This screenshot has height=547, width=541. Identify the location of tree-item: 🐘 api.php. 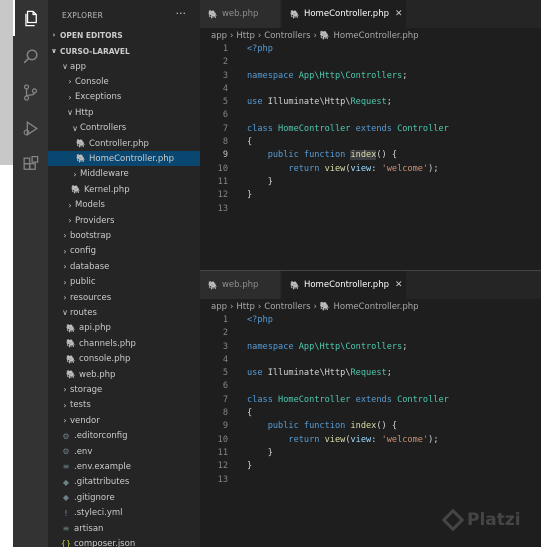
(124, 328).